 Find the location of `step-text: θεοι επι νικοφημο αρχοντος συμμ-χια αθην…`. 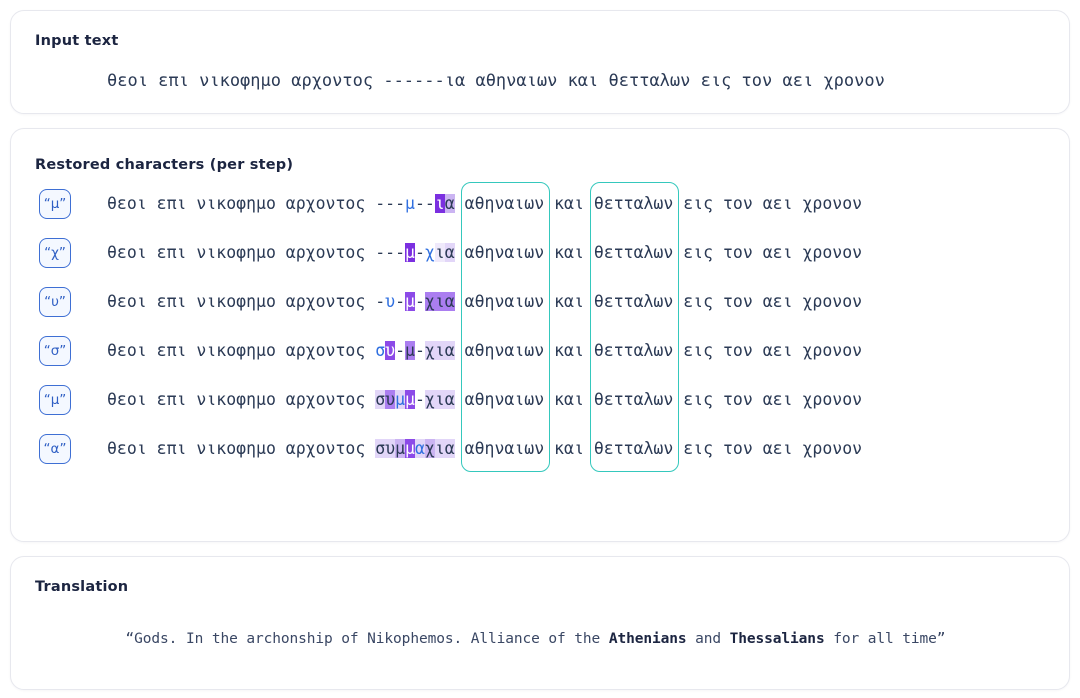

step-text: θεοι επι νικοφημο αρχοντος συμμ-χια αθην… is located at coordinates (484, 399).